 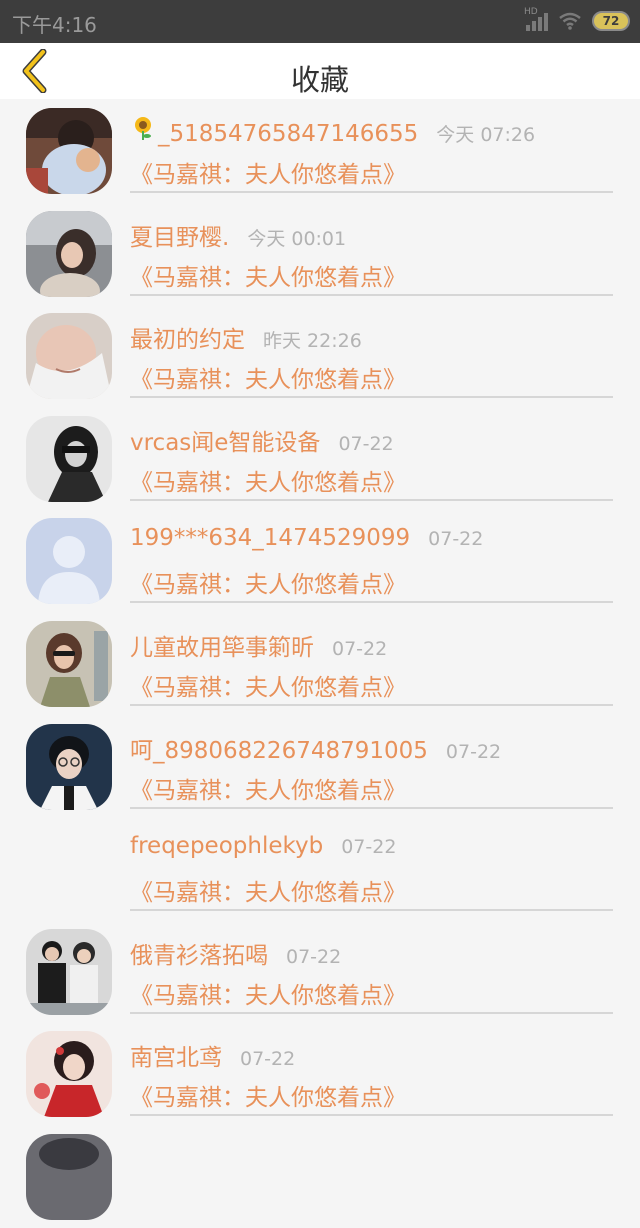 What do you see at coordinates (536, 19) in the screenshot?
I see `signal-icon: HD` at bounding box center [536, 19].